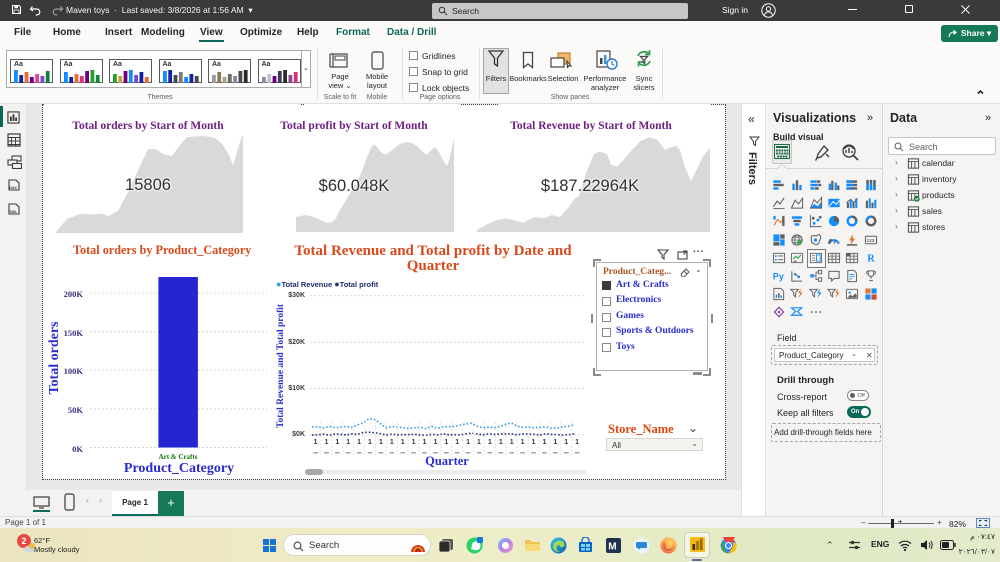 The height and width of the screenshot is (562, 1000). I want to click on svg-text: Py, so click(778, 276).